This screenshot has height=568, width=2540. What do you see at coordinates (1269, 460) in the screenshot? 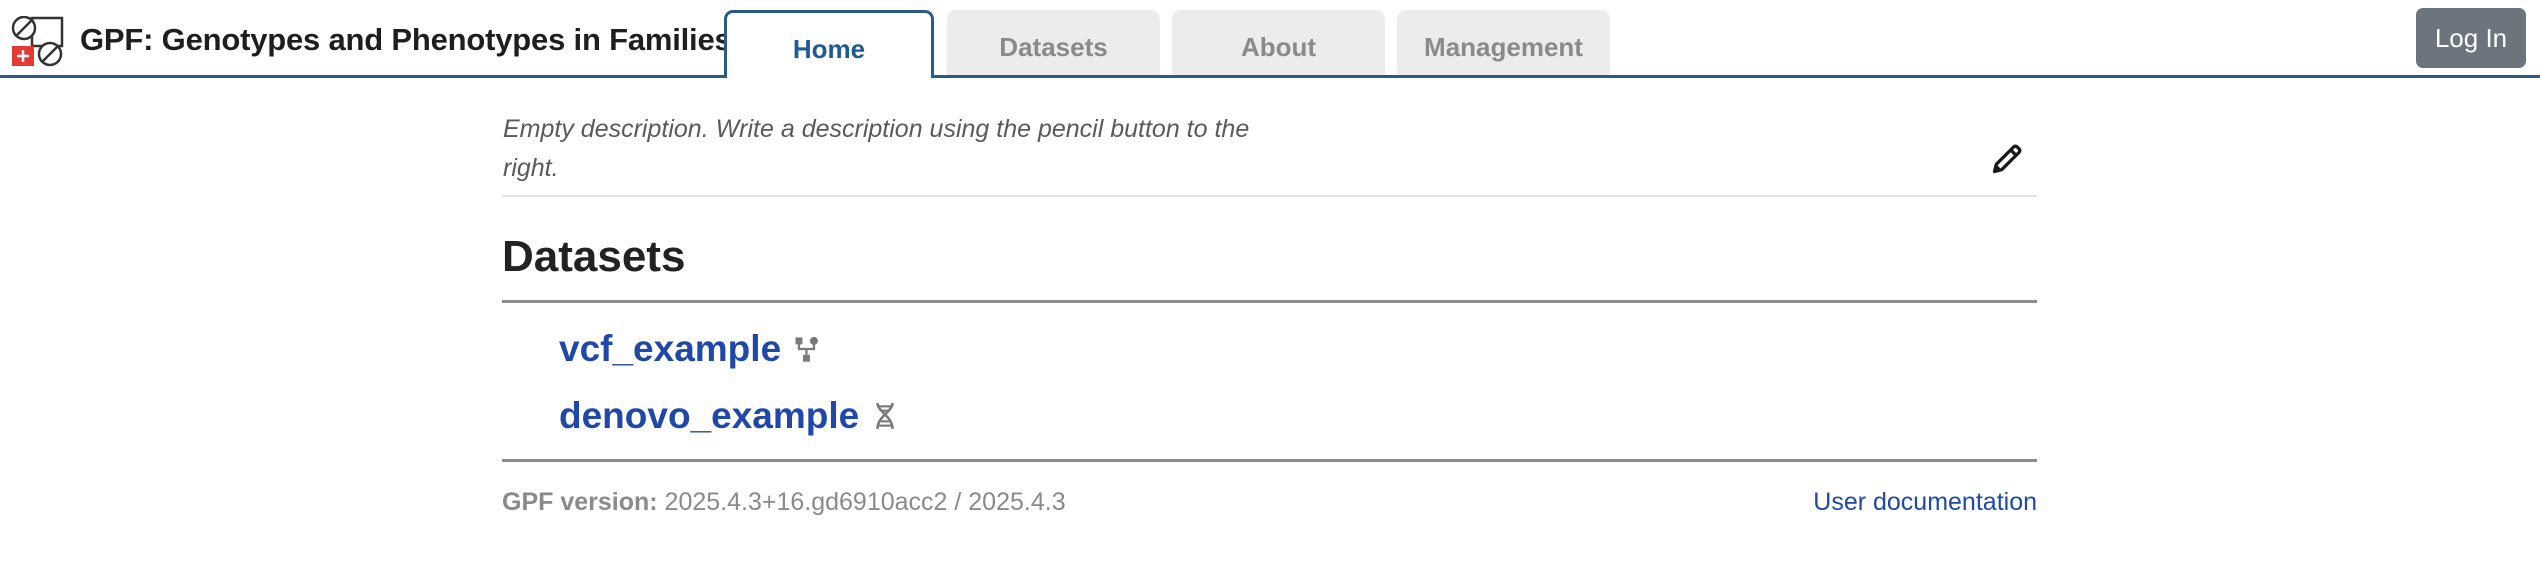
I see `datasets-bottom-divider` at bounding box center [1269, 460].